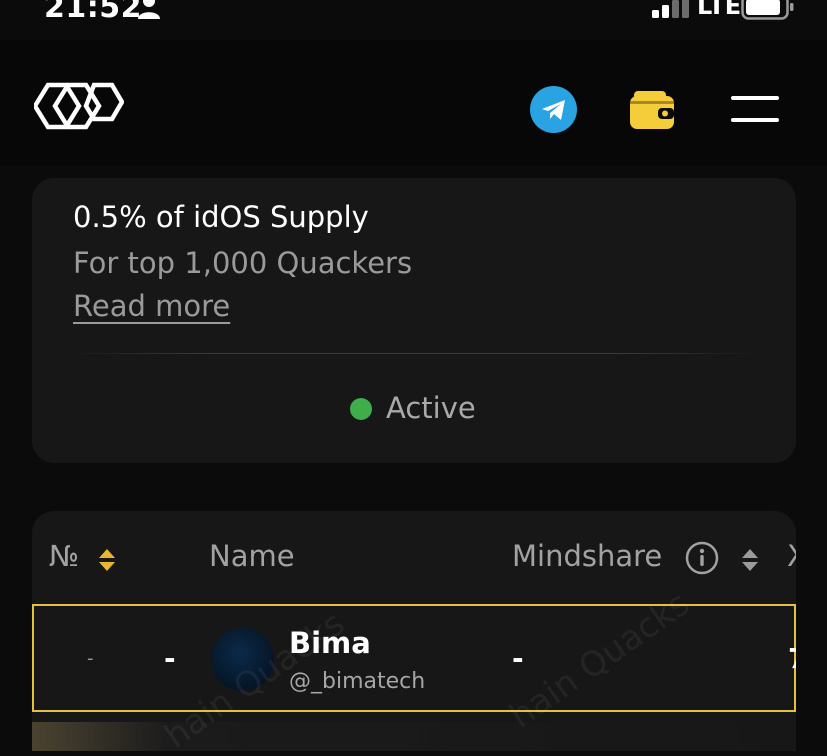 Image resolution: width=827 pixels, height=756 pixels. Describe the element at coordinates (93, 12) in the screenshot. I see `status-time: 21:52` at that location.